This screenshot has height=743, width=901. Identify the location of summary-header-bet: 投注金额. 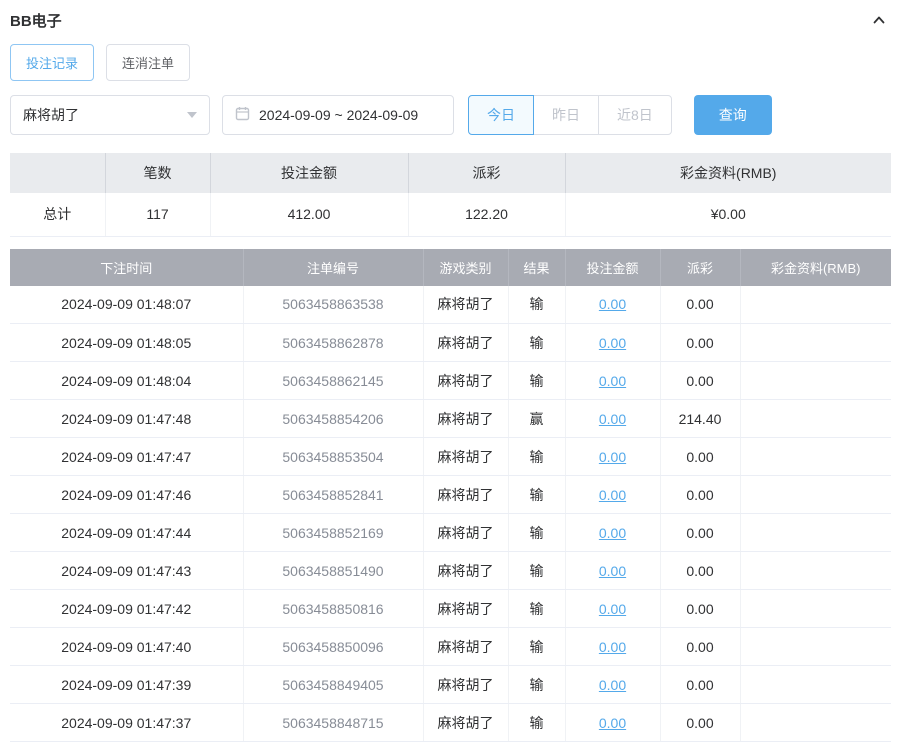
(309, 173).